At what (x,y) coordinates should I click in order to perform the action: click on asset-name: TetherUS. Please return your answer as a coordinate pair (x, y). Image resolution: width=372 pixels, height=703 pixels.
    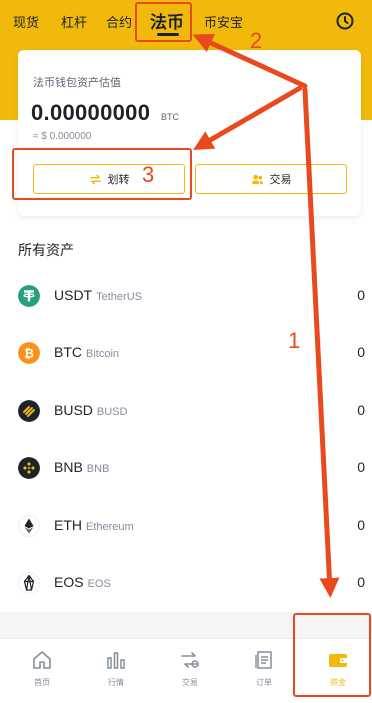
    Looking at the image, I should click on (119, 297).